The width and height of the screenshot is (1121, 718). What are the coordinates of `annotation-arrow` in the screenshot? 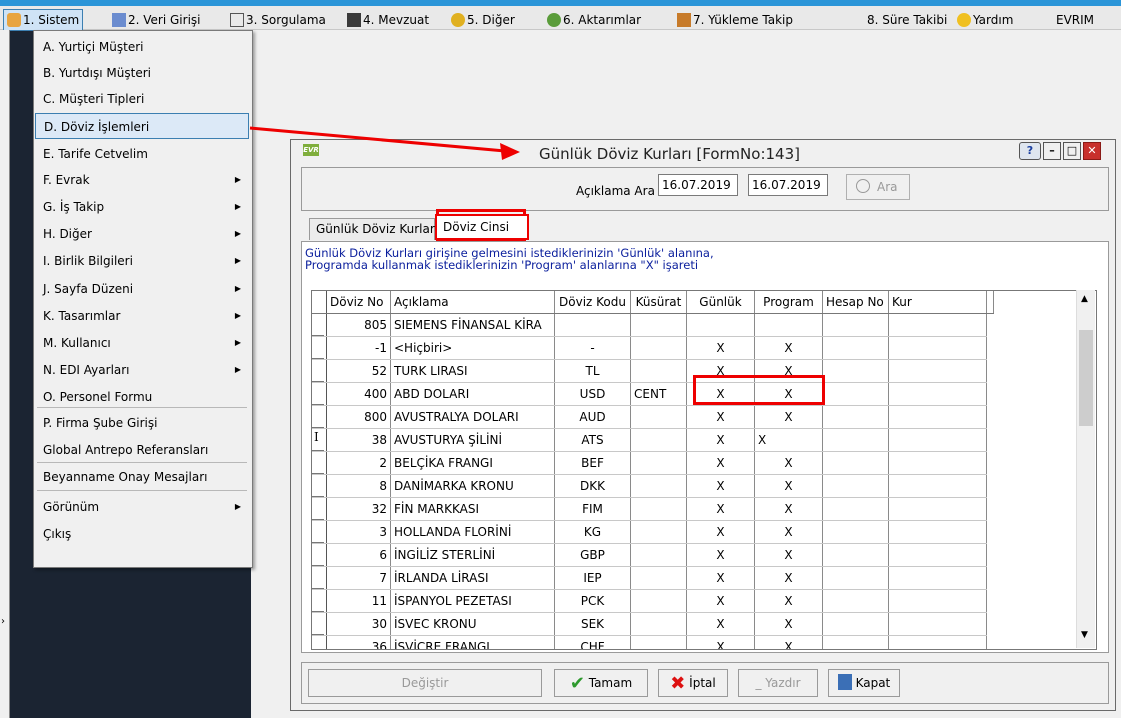 It's located at (384, 143).